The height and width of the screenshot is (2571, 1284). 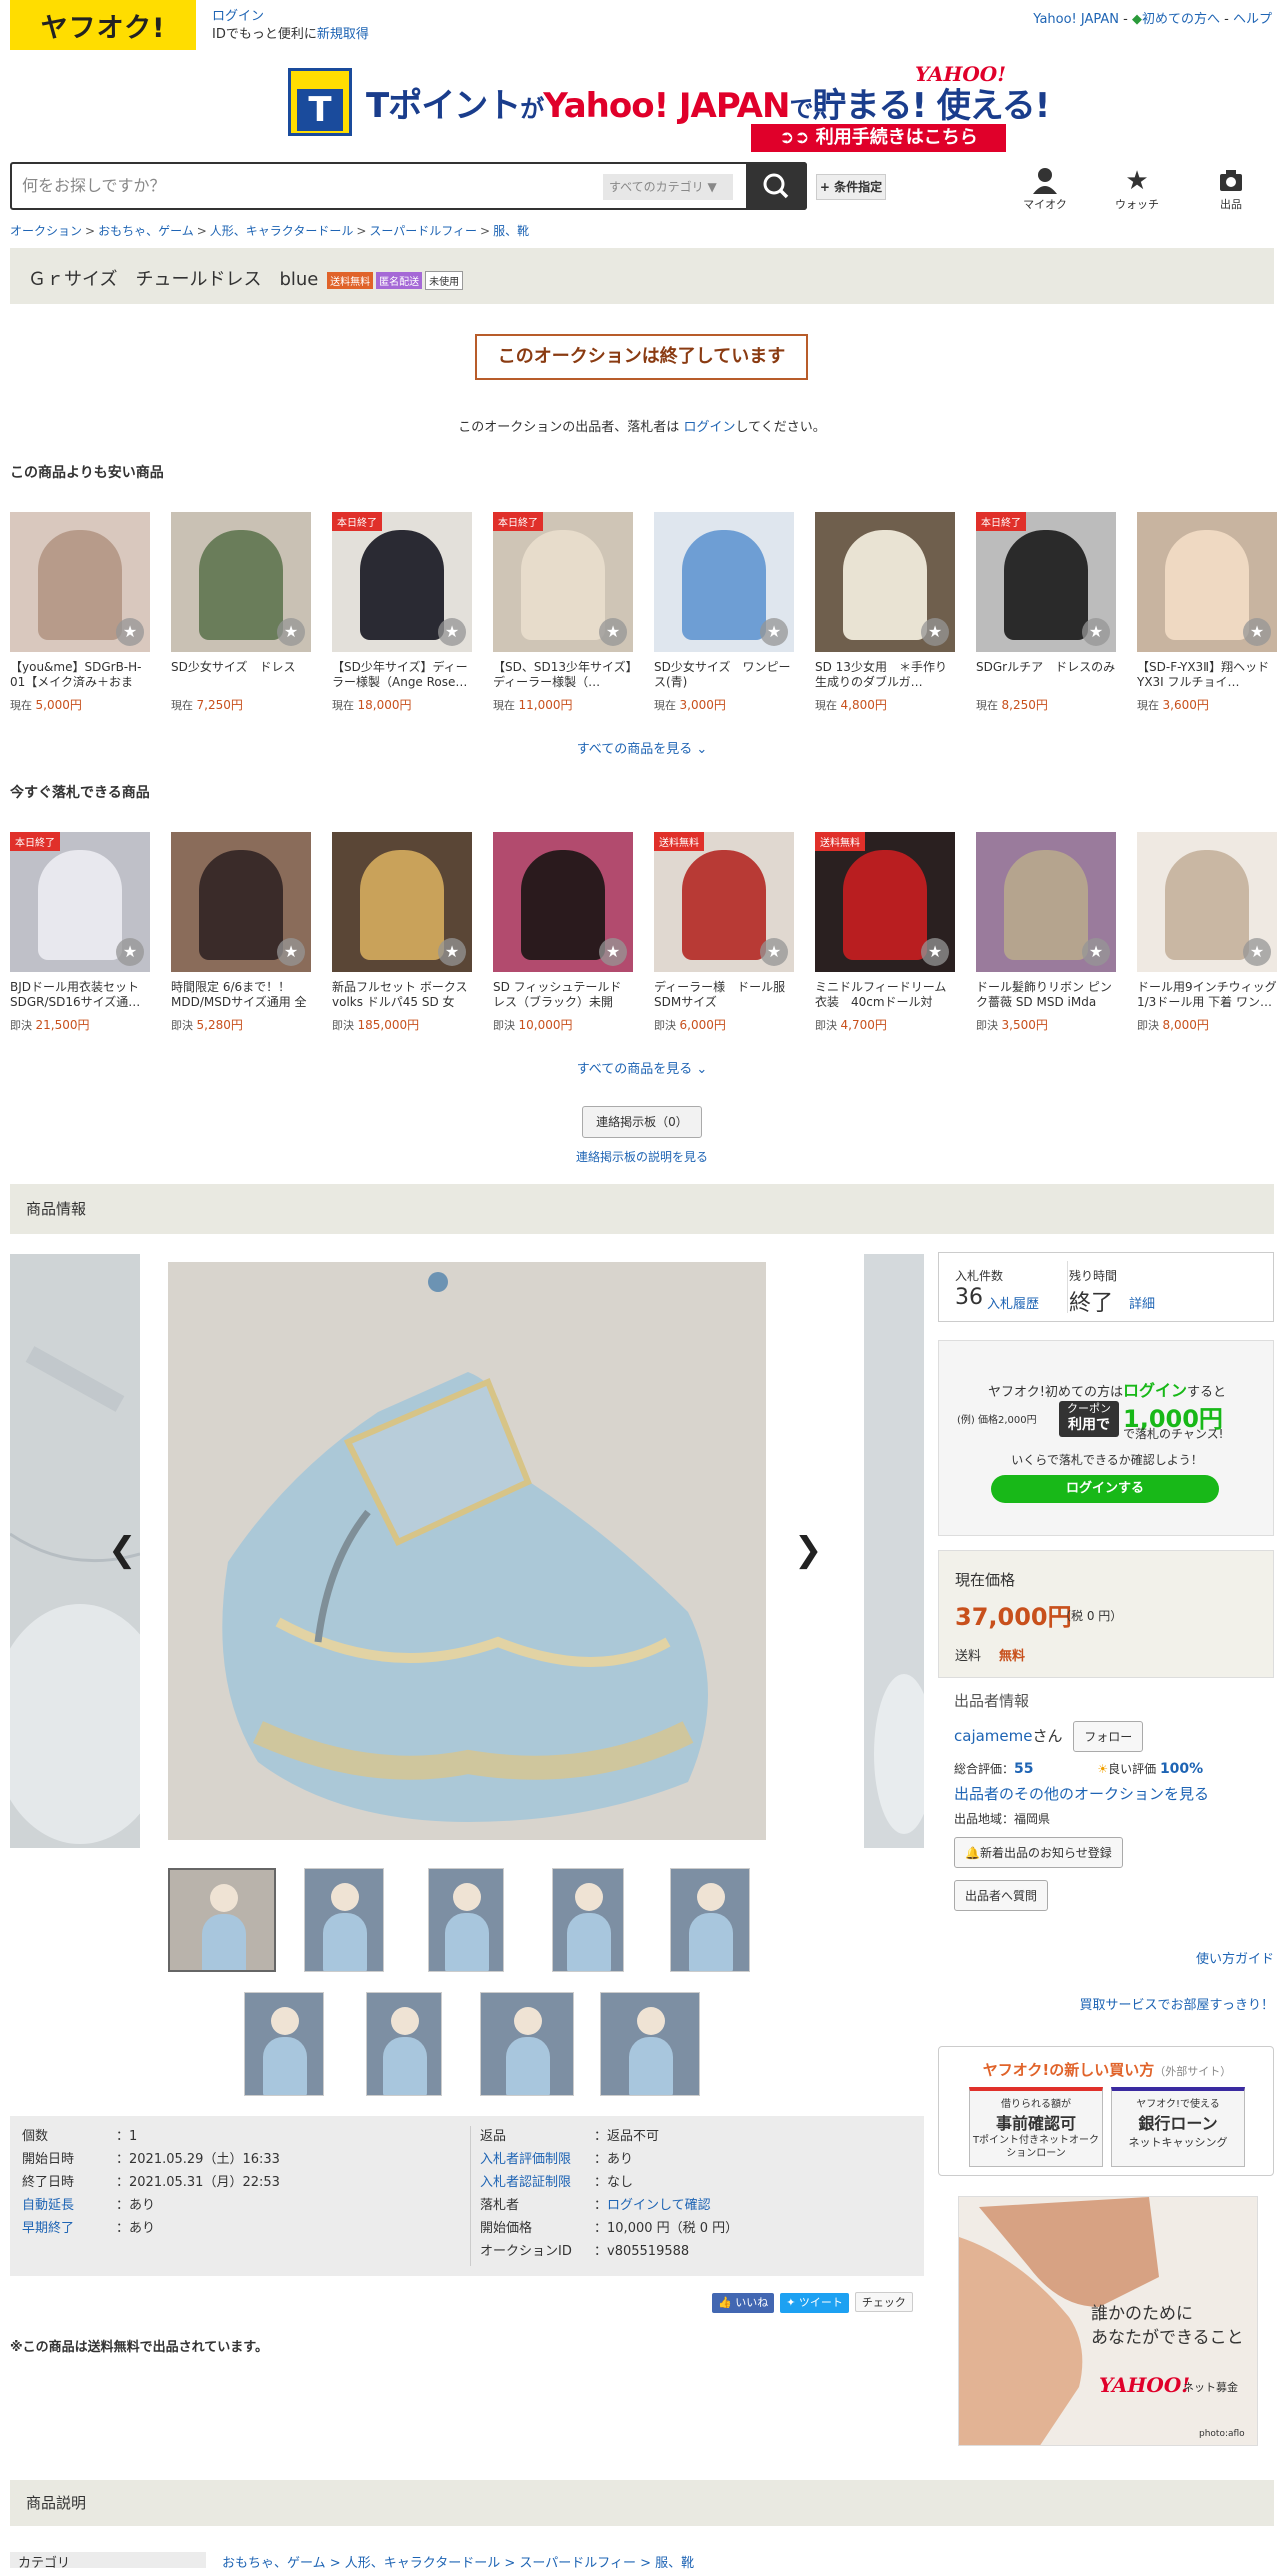 What do you see at coordinates (241, 675) in the screenshot?
I see `item-title-link: SD少女サイズ ドレス` at bounding box center [241, 675].